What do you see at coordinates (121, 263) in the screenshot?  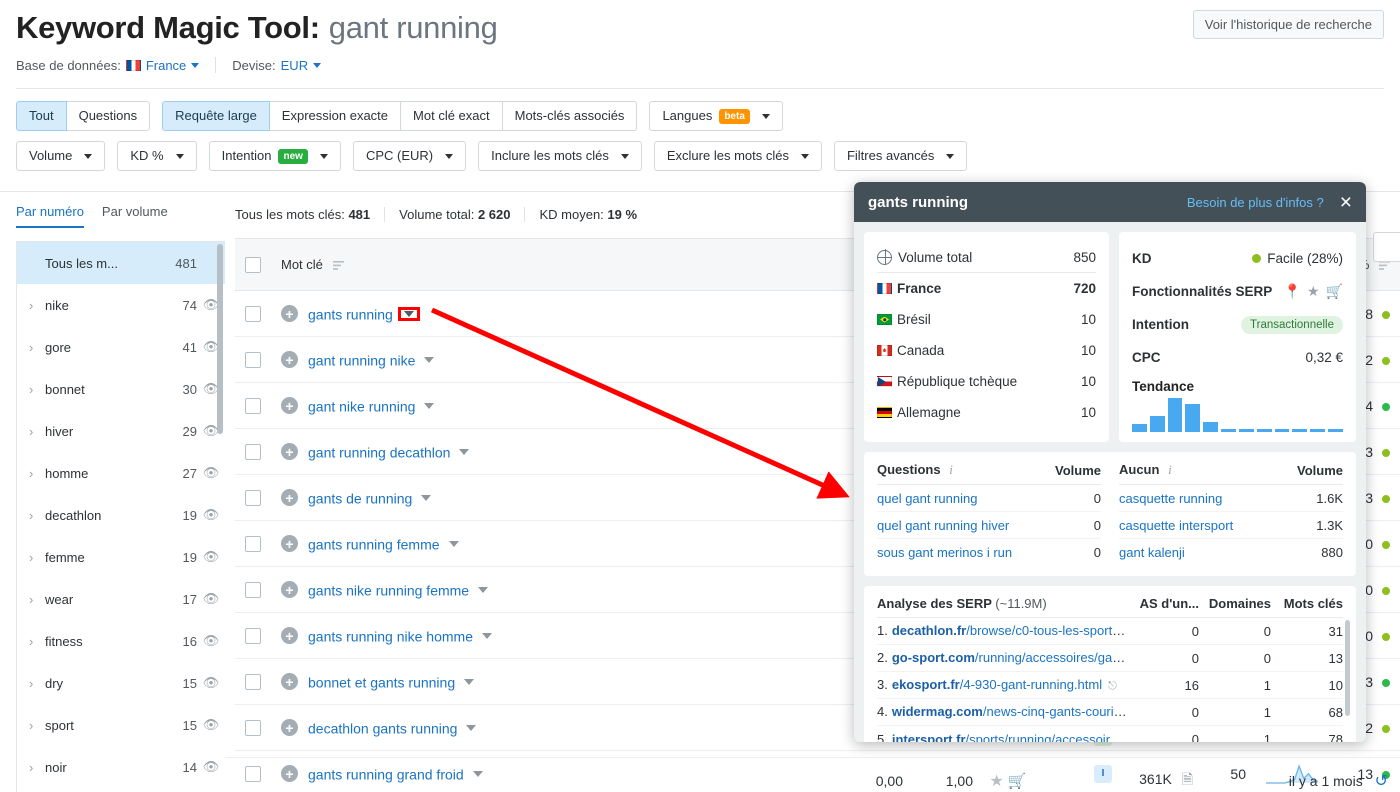 I see `sidebar-item-all-keywords: Tous les m... 481` at bounding box center [121, 263].